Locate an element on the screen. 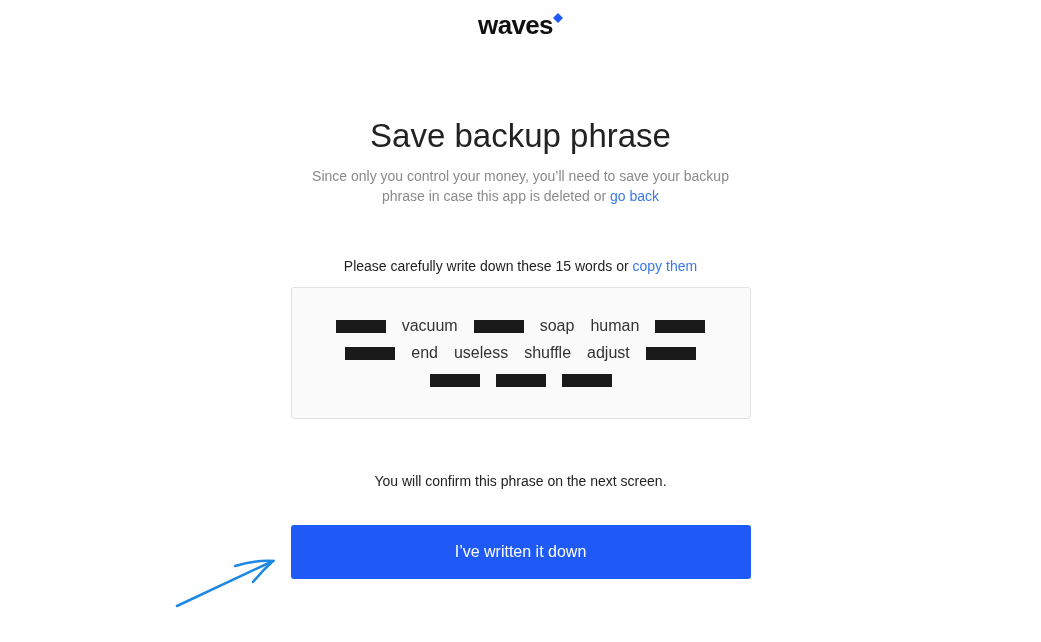 The height and width of the screenshot is (642, 1041). page-title: Save backup phrase is located at coordinates (520, 136).